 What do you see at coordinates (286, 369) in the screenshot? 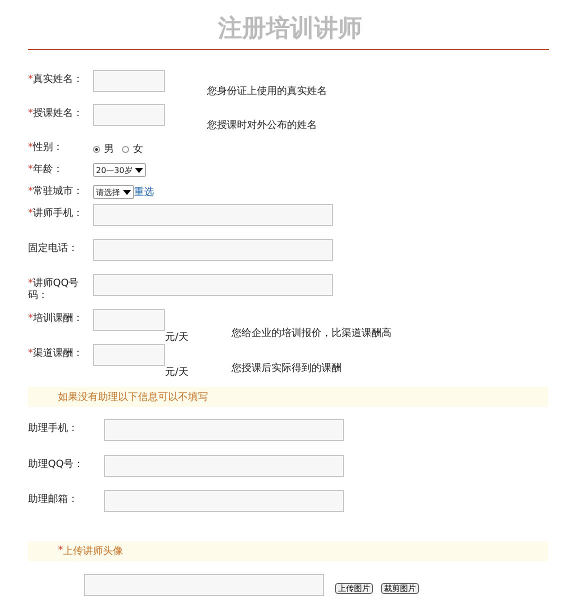
I see `field-hint: 您授课后实际得到的课酬` at bounding box center [286, 369].